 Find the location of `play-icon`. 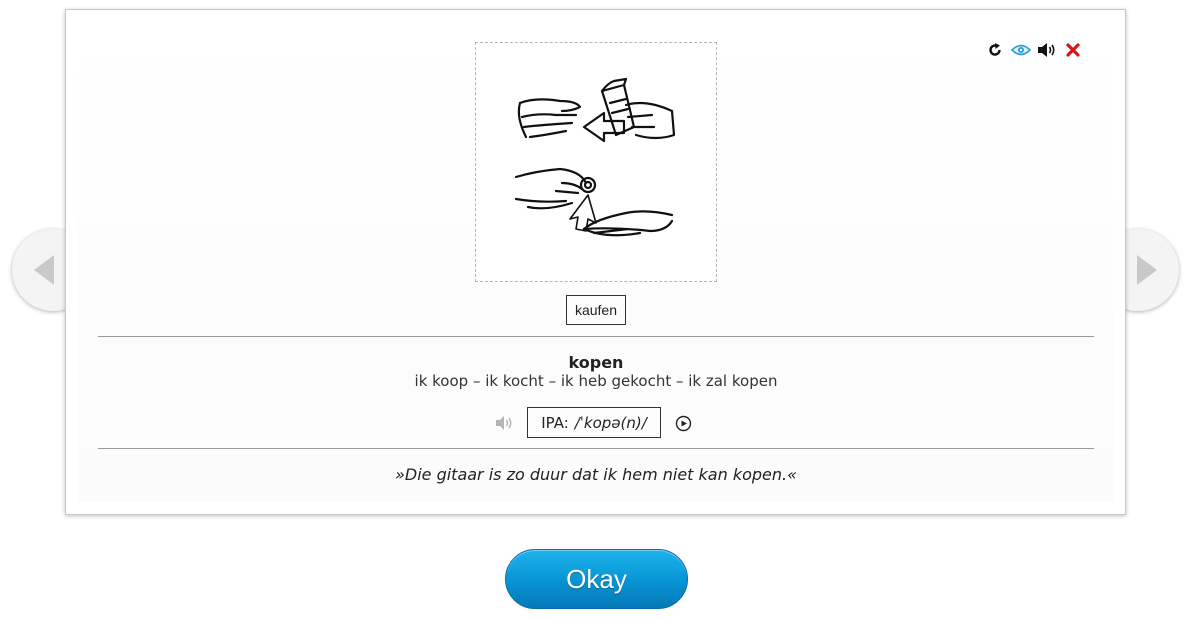

play-icon is located at coordinates (683, 423).